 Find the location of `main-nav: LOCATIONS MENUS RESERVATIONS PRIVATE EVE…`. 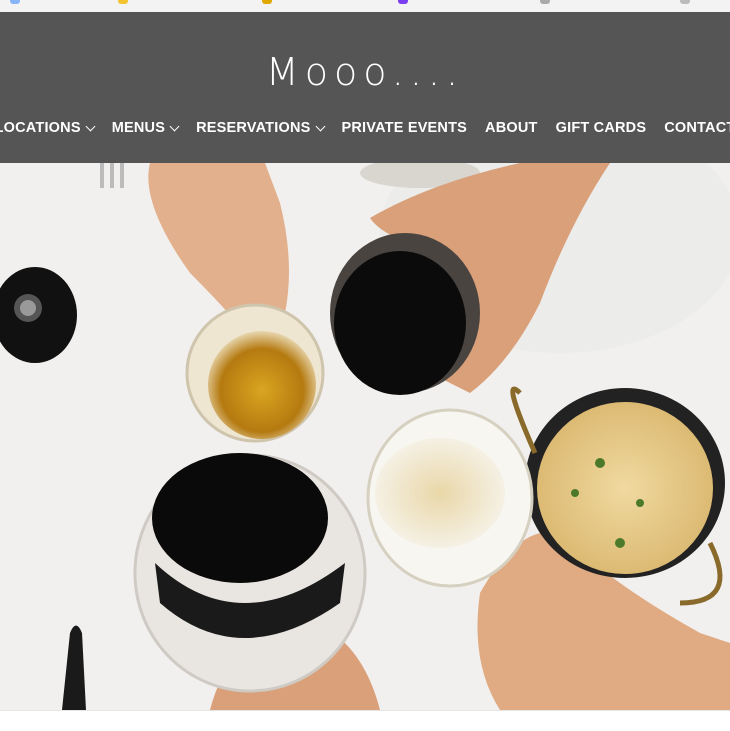

main-nav: LOCATIONS MENUS RESERVATIONS PRIVATE EVE… is located at coordinates (365, 128).